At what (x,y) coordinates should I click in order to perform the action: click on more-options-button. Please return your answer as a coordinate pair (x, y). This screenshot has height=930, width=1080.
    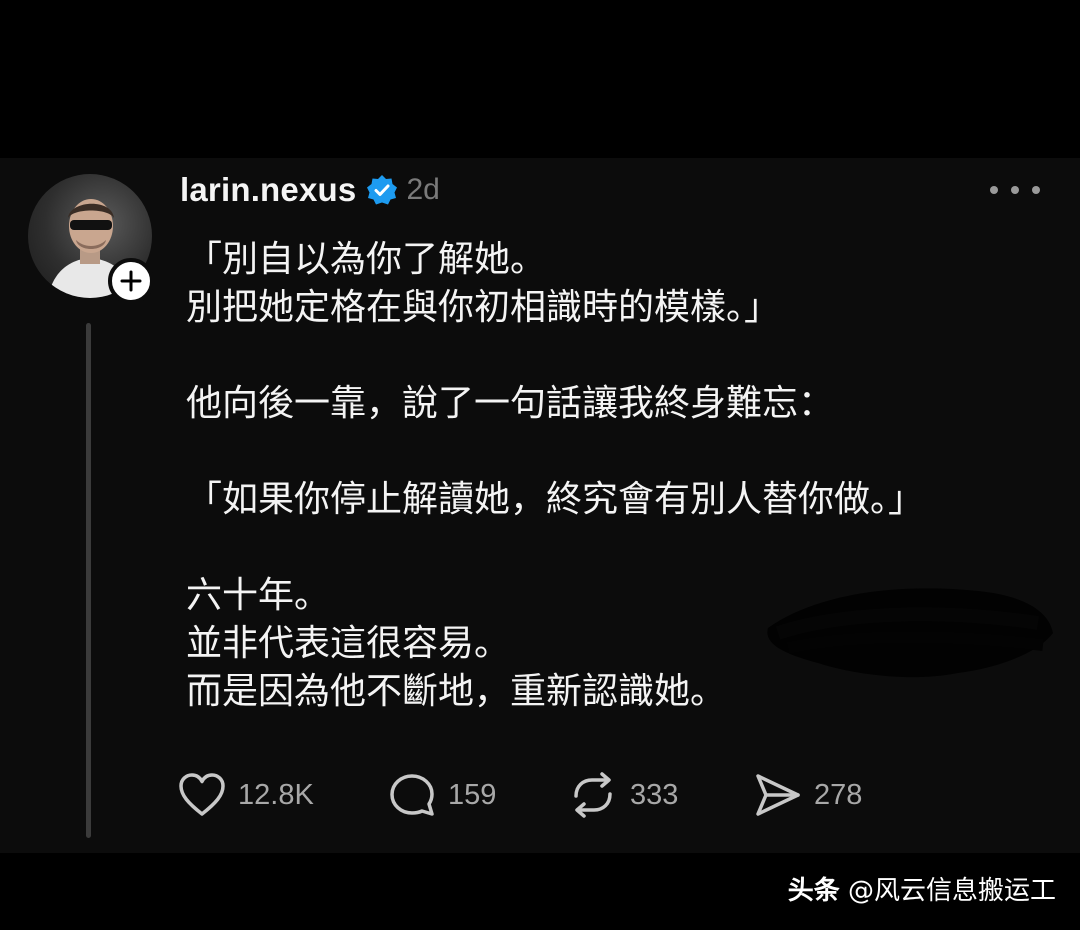
    Looking at the image, I should click on (1015, 190).